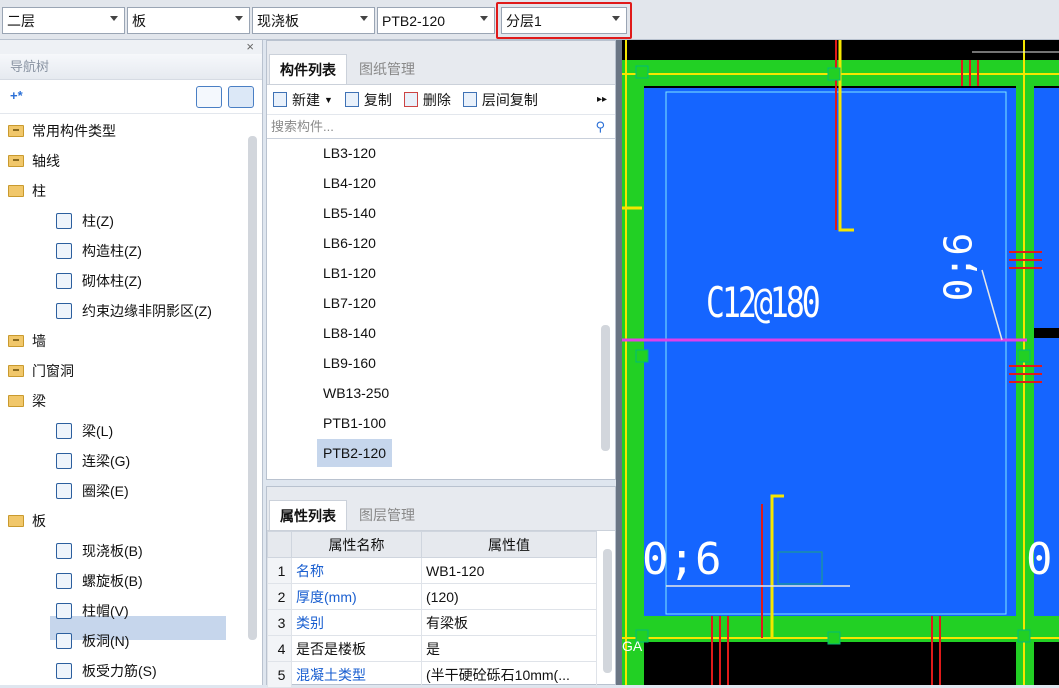 Image resolution: width=1059 pixels, height=688 pixels. What do you see at coordinates (763, 302) in the screenshot?
I see `rebar-label: C12@180` at bounding box center [763, 302].